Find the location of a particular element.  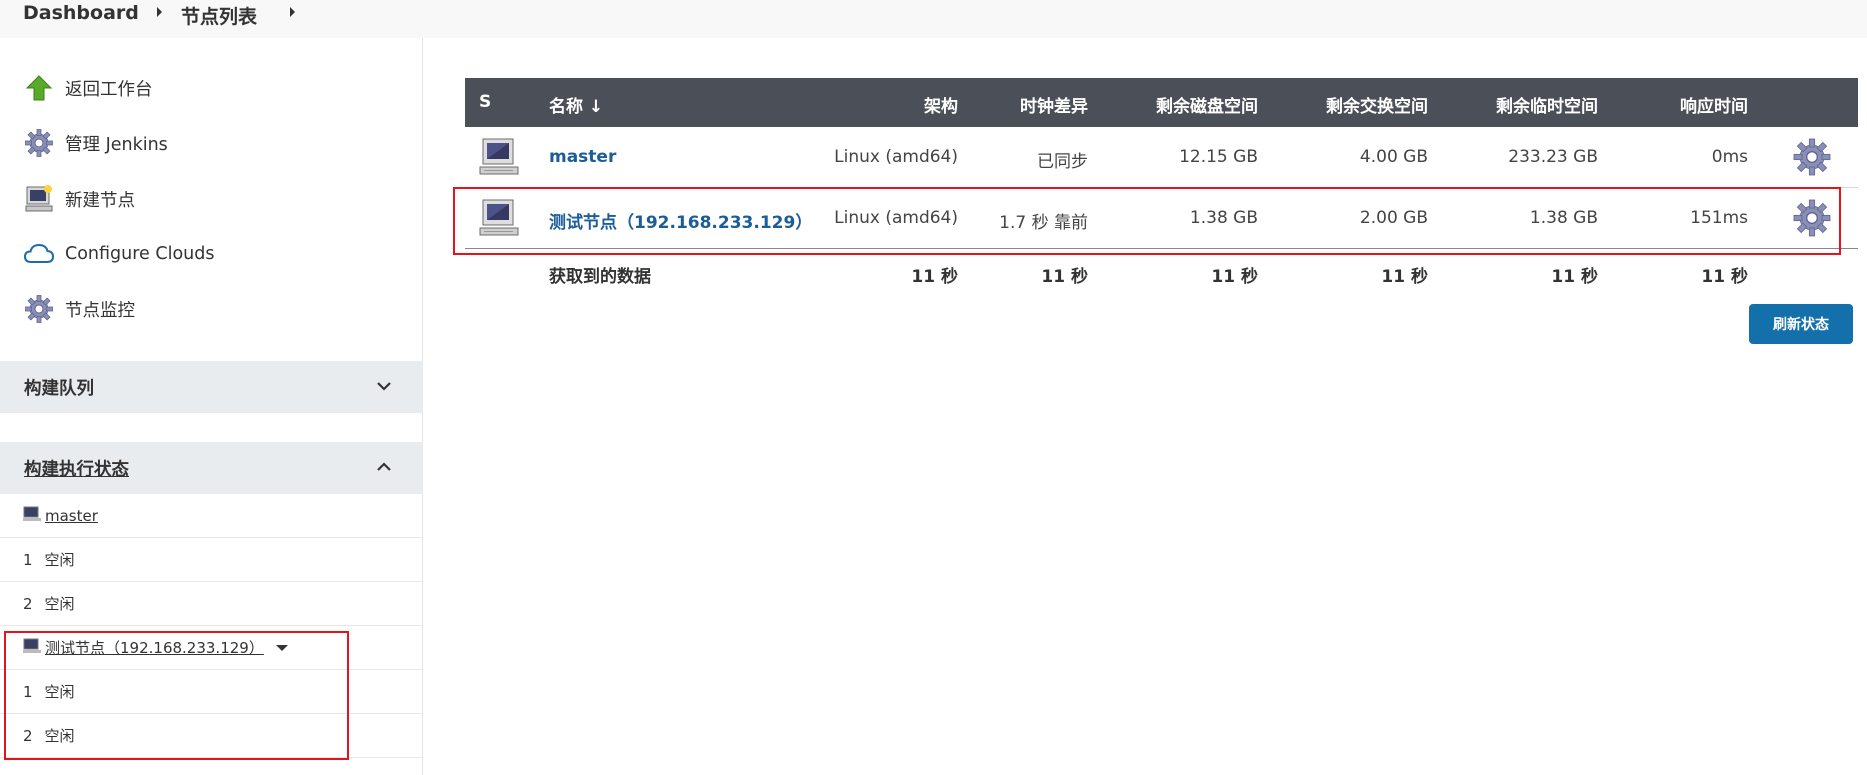

summary-arch: 11 秒 is located at coordinates (934, 277).